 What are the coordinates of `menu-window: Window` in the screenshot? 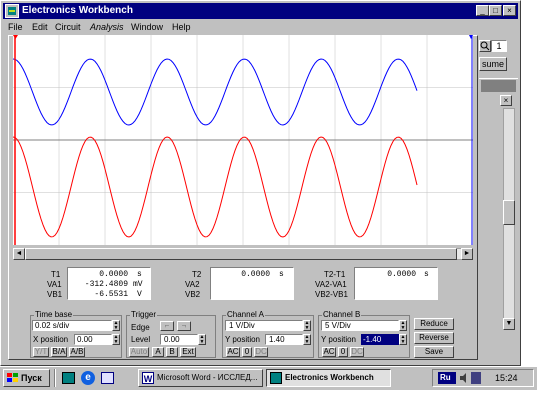 It's located at (147, 27).